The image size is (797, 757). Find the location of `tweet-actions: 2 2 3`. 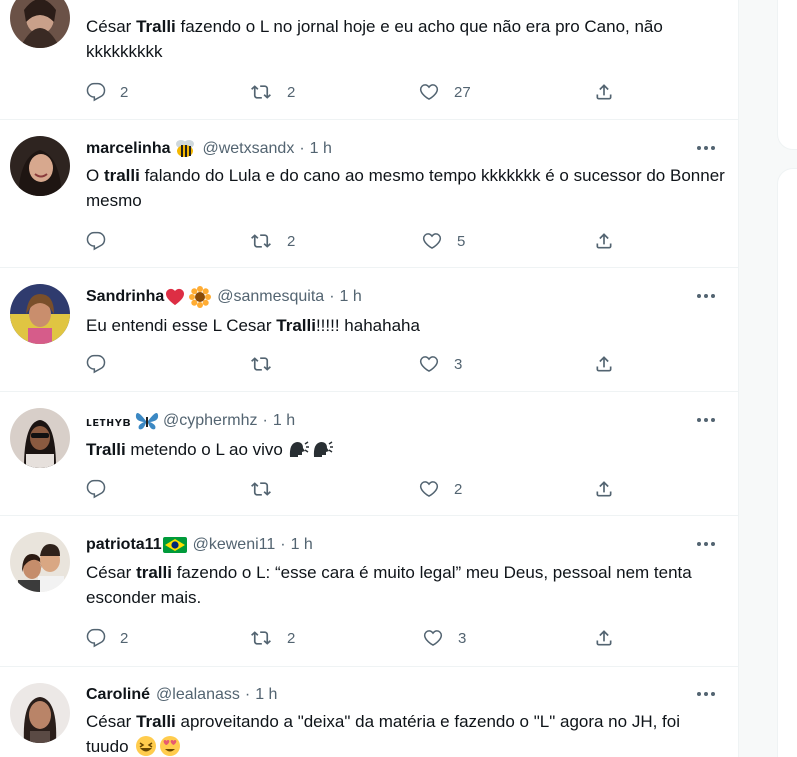

tweet-actions: 2 2 3 is located at coordinates (366, 638).